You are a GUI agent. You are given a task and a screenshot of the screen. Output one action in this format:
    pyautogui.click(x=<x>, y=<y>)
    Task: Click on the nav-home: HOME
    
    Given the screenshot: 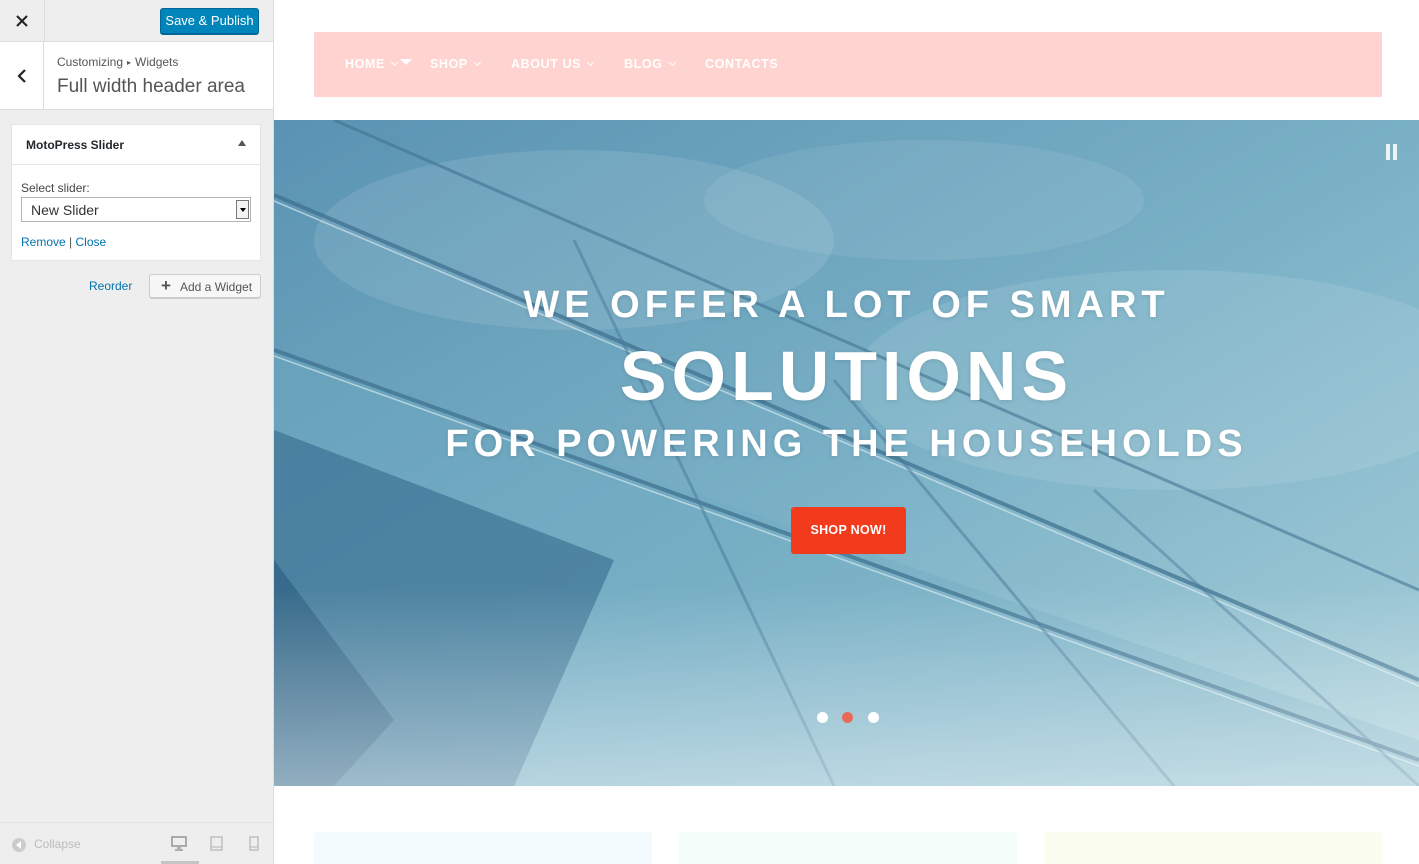 What is the action you would take?
    pyautogui.click(x=371, y=64)
    